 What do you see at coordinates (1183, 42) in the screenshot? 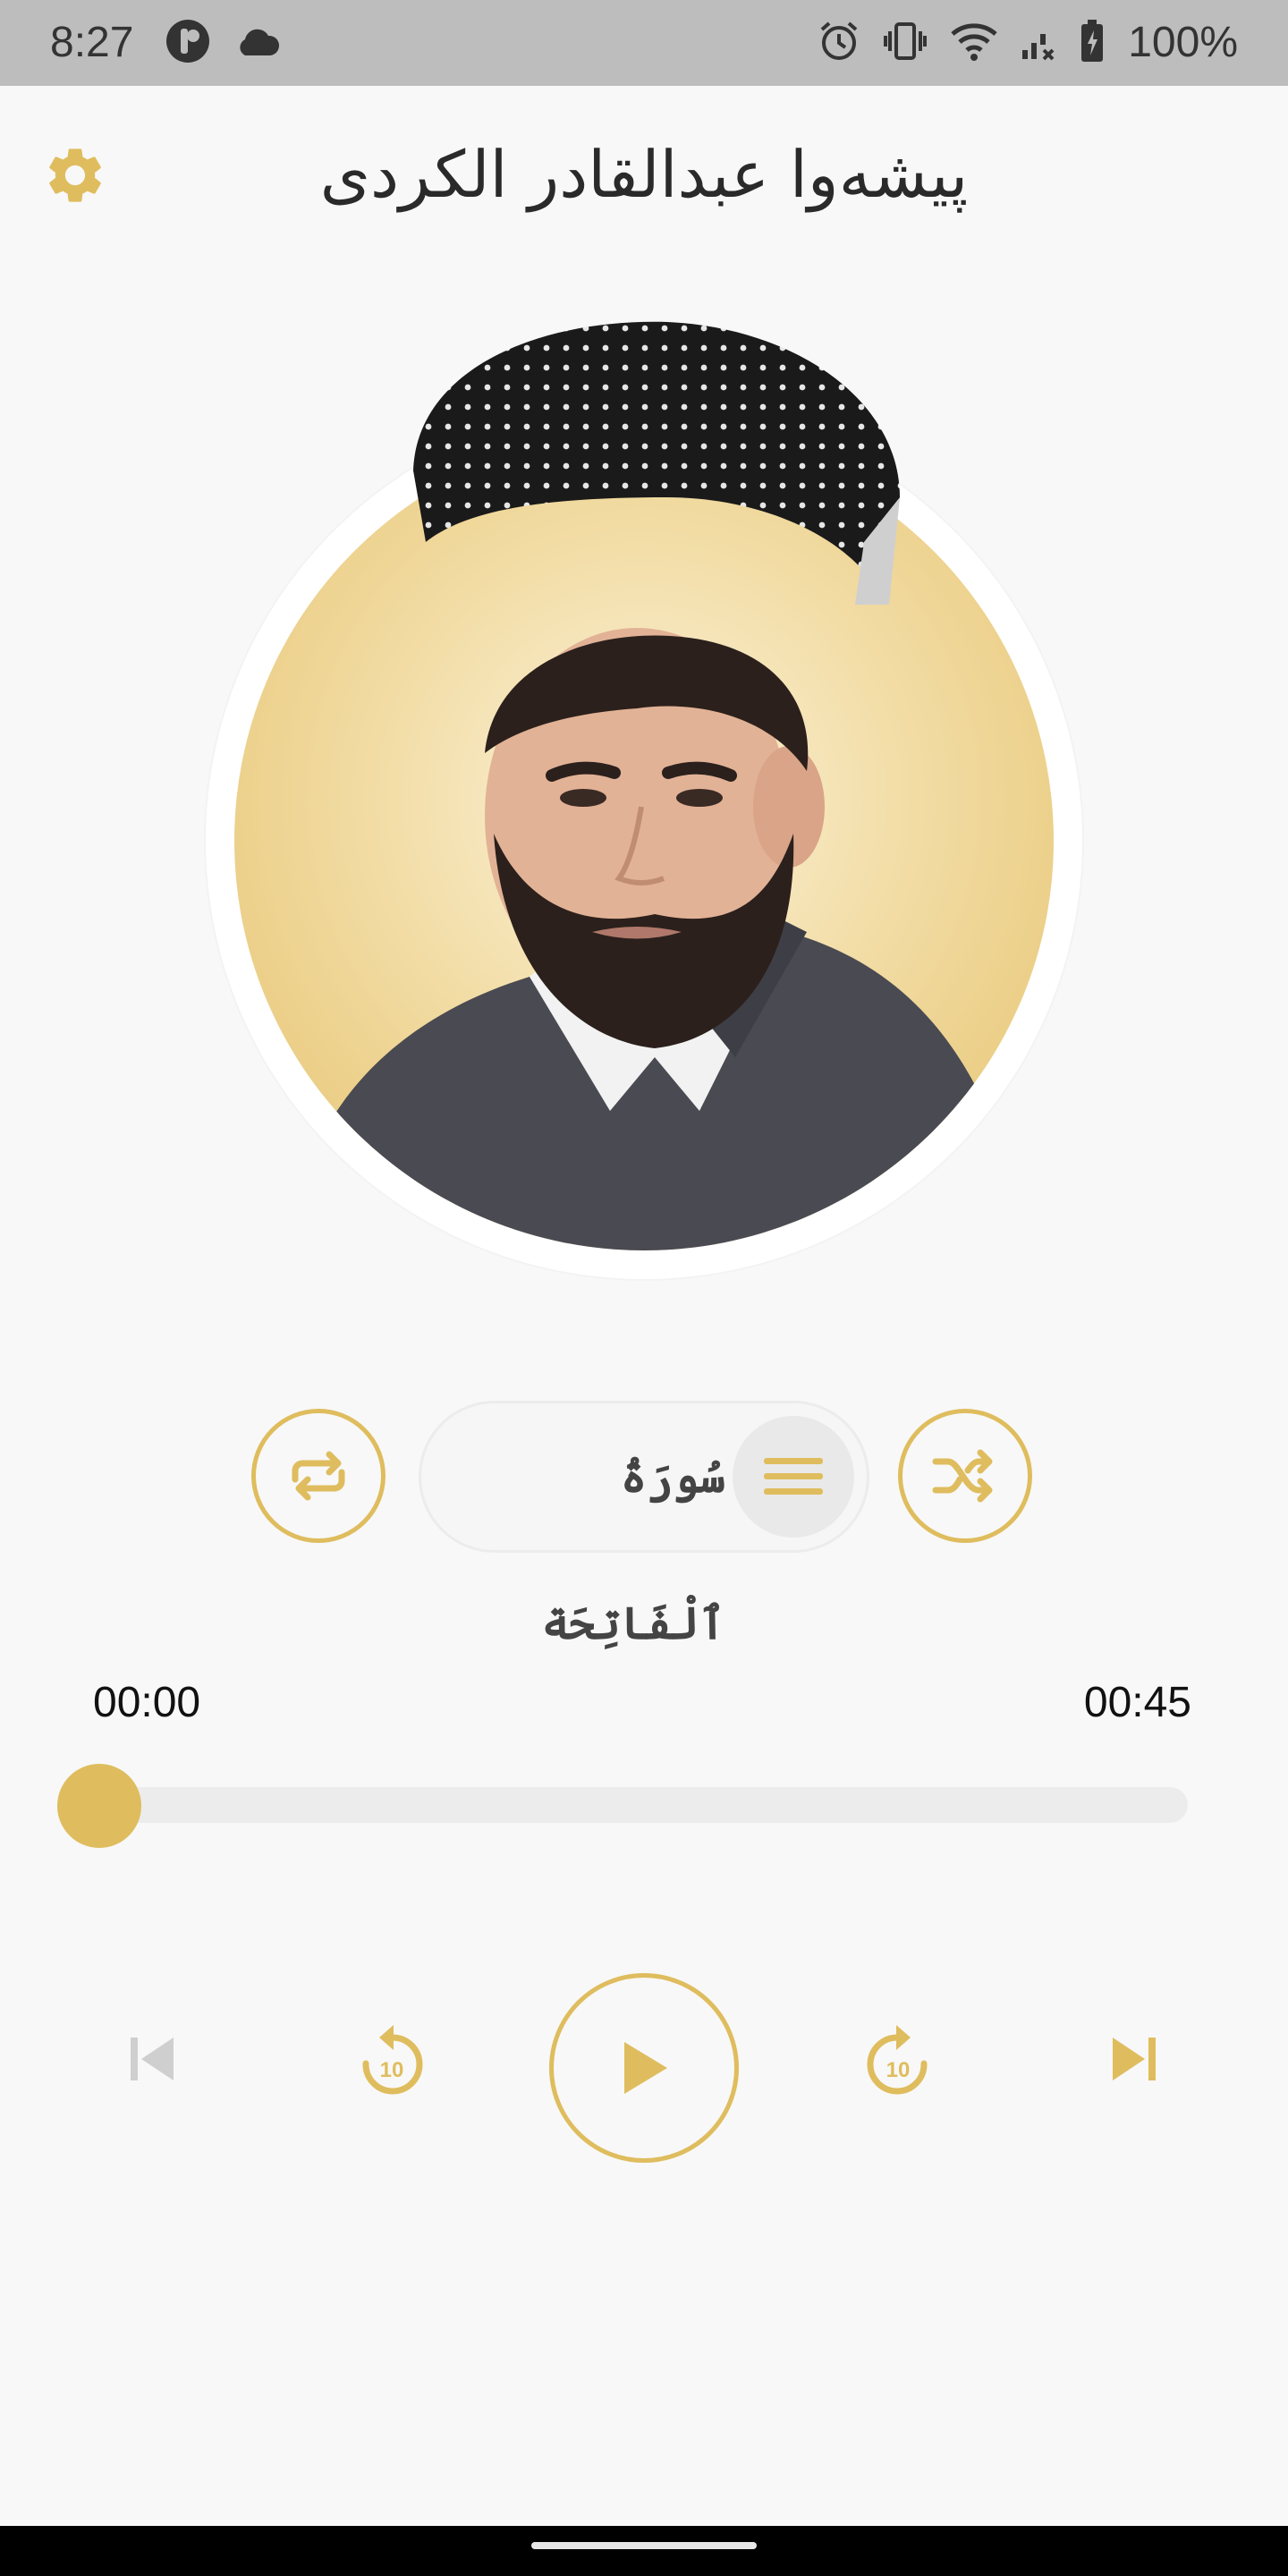
I see `battery-percentage: 100%` at bounding box center [1183, 42].